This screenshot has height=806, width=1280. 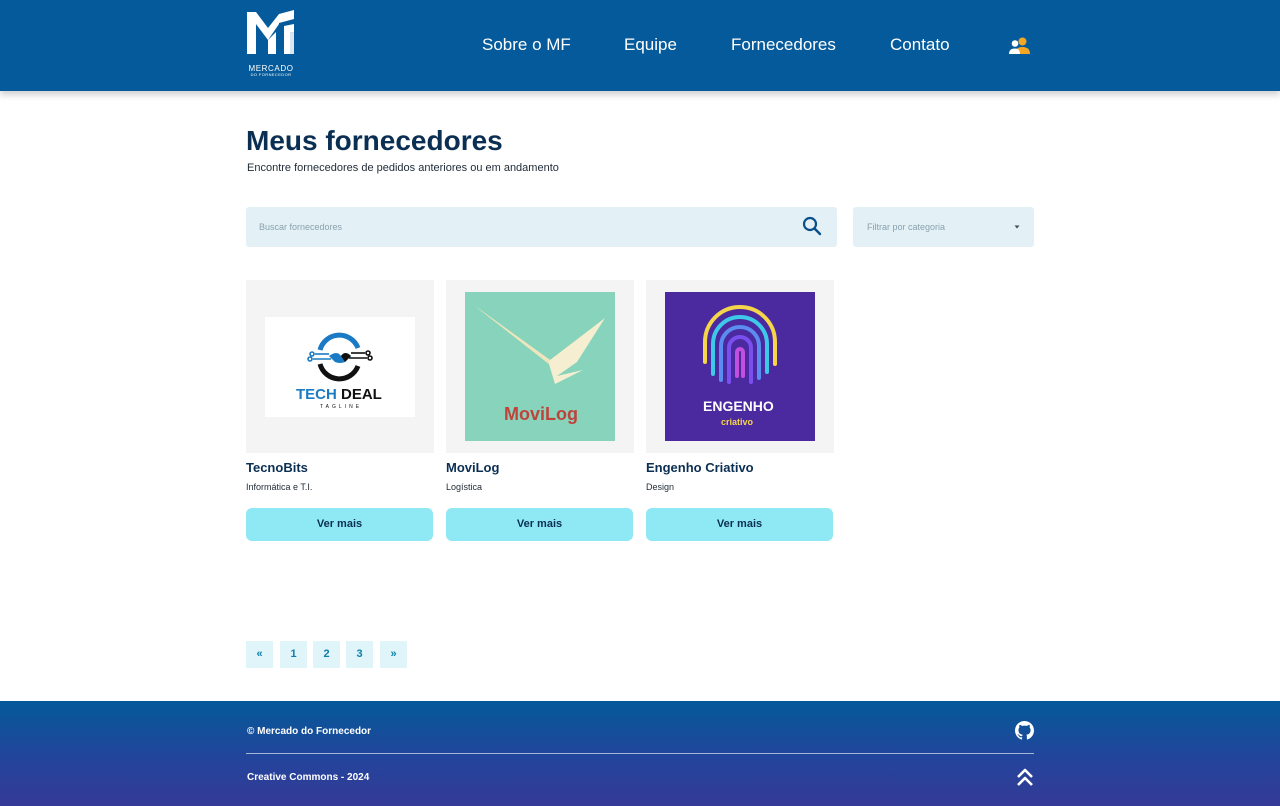 What do you see at coordinates (738, 406) in the screenshot?
I see `svg-text: ENGENHO` at bounding box center [738, 406].